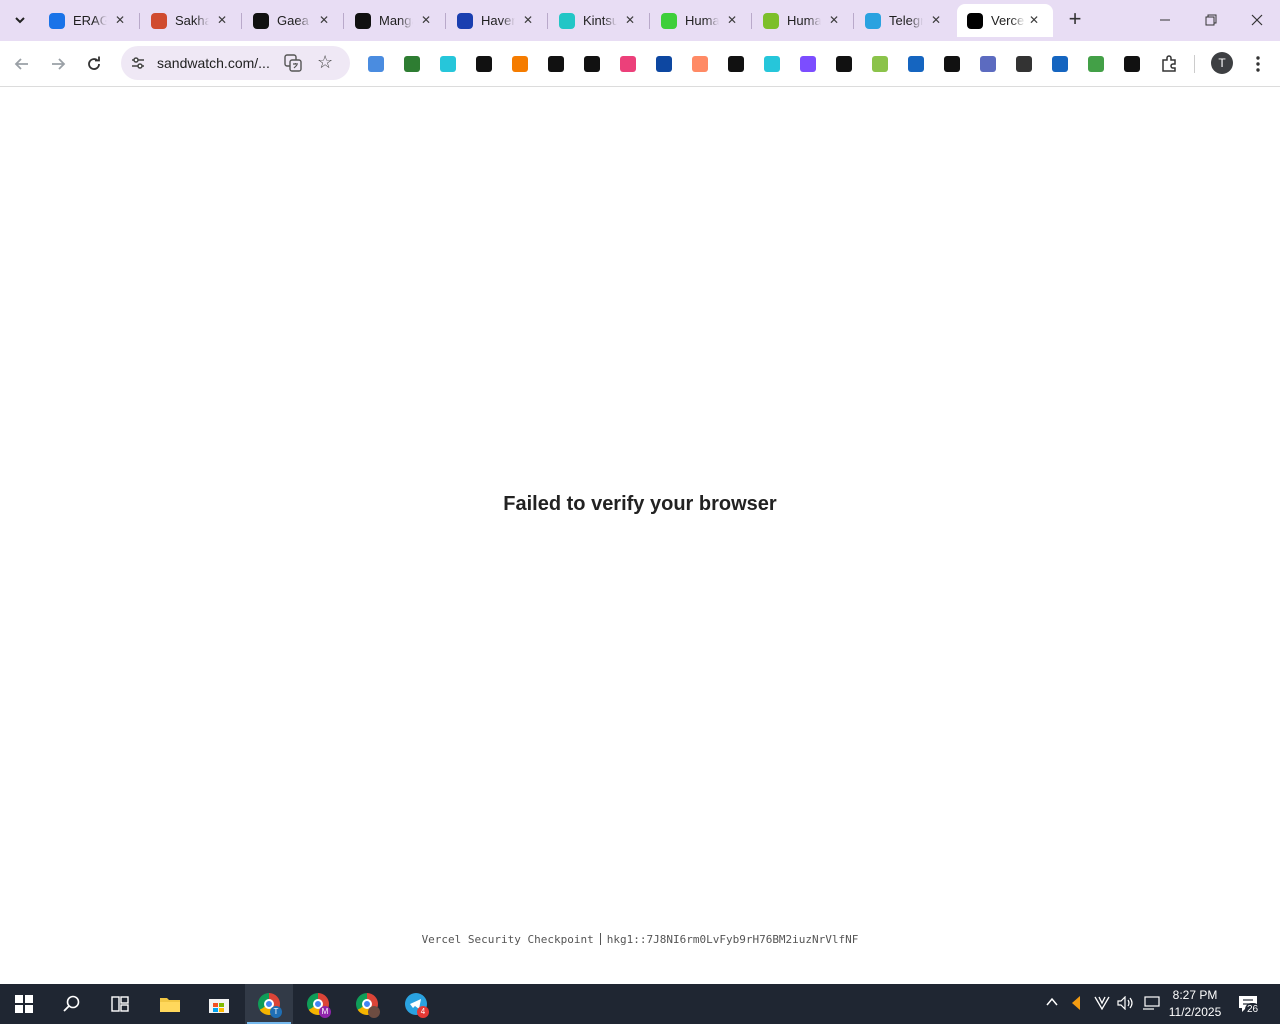  I want to click on arrow-right-icon, so click(59, 64).